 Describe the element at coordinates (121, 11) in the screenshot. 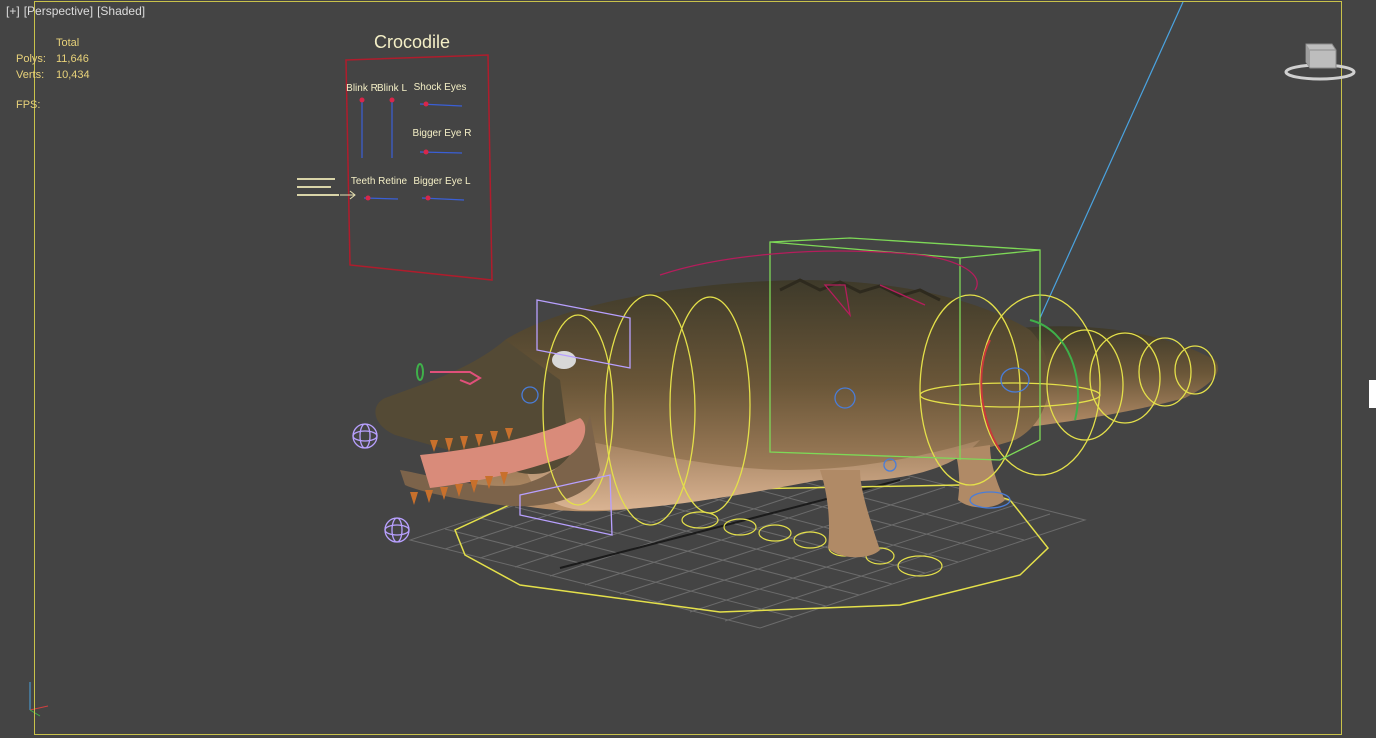

I see `viewport-shading-menu: [Shaded]` at that location.